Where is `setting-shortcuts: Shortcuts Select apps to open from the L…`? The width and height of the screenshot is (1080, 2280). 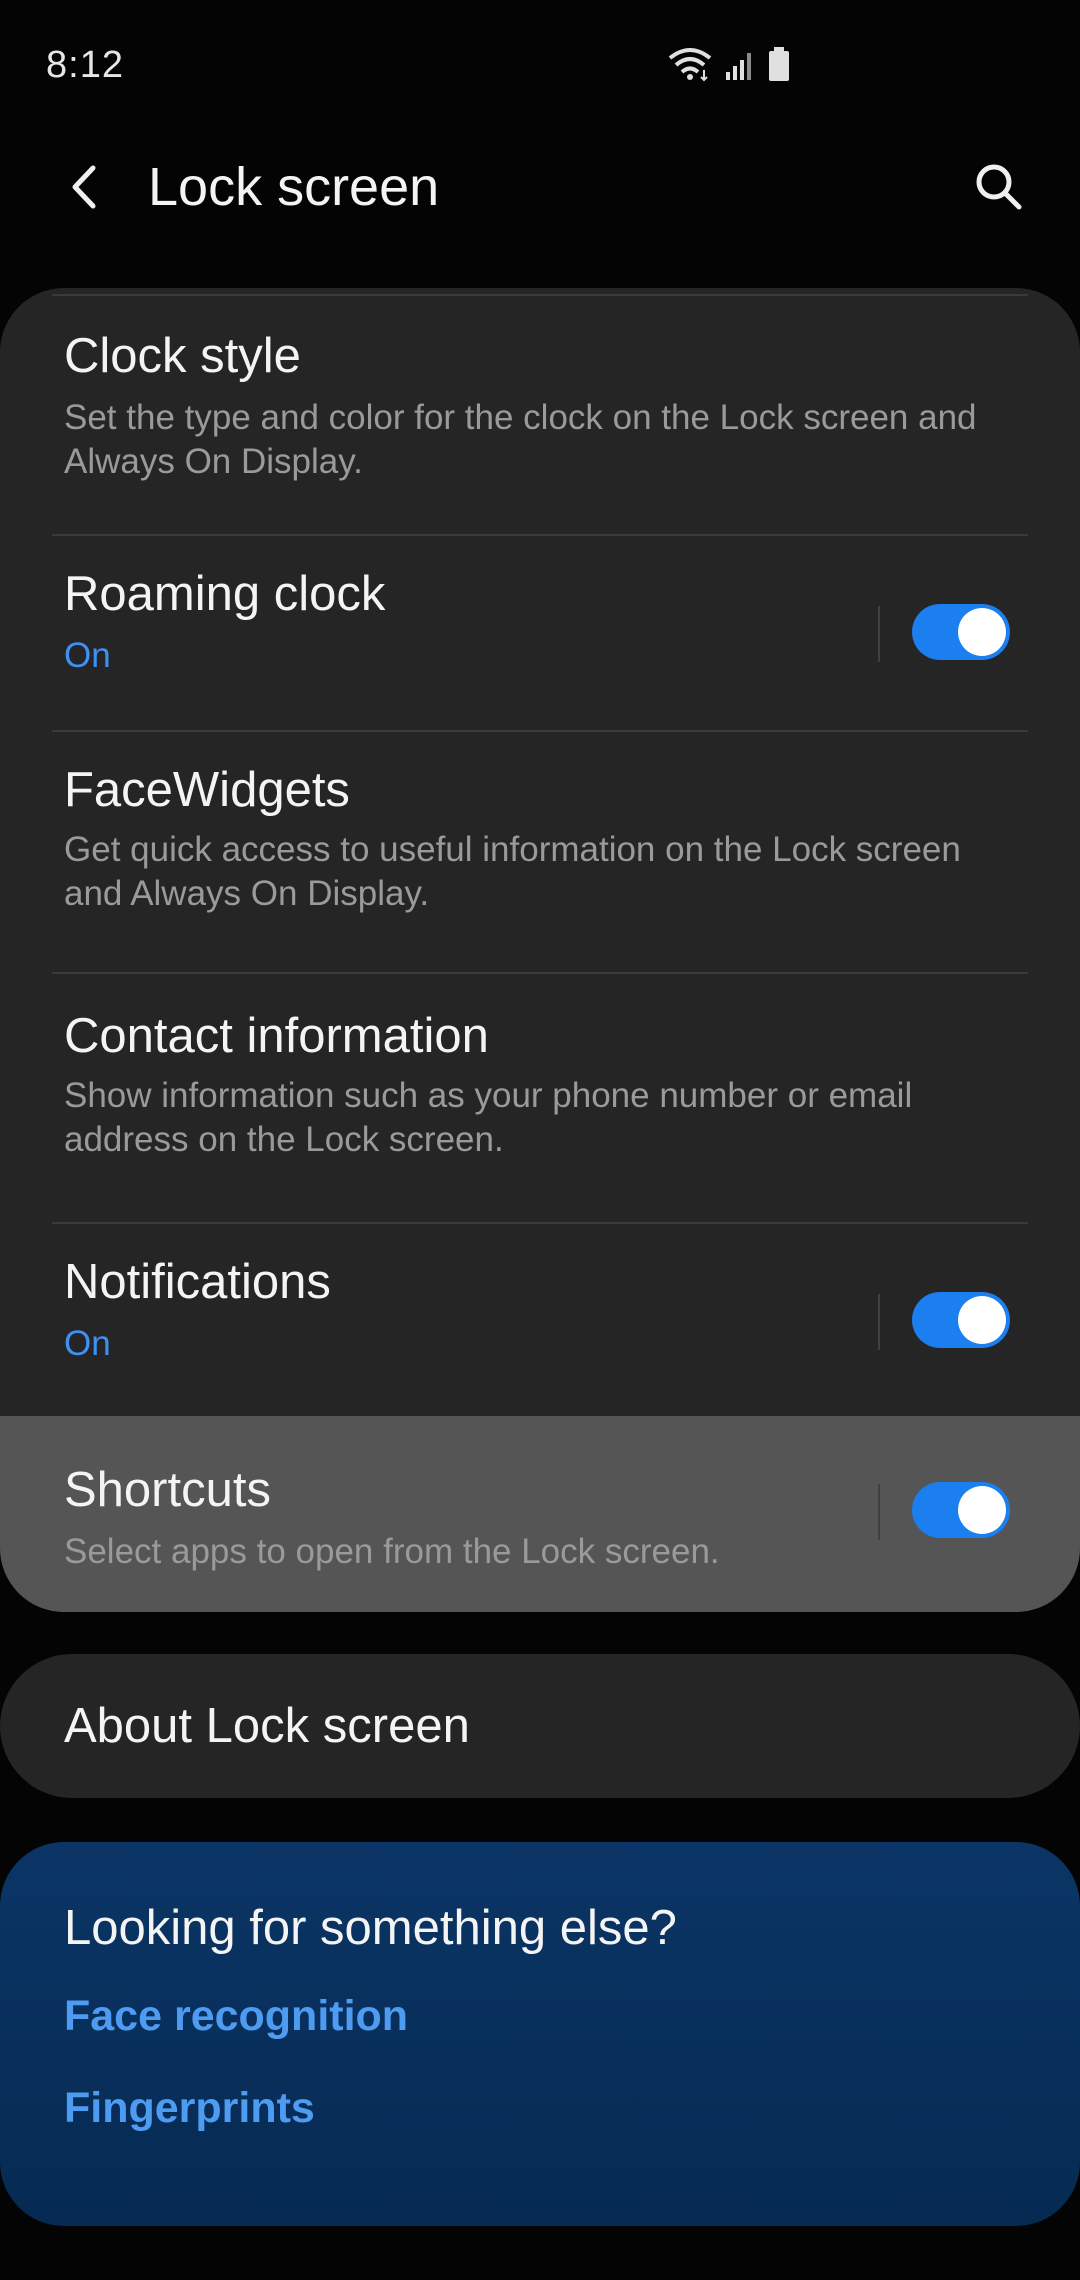
setting-shortcuts: Shortcuts Select apps to open from the L… is located at coordinates (540, 1514).